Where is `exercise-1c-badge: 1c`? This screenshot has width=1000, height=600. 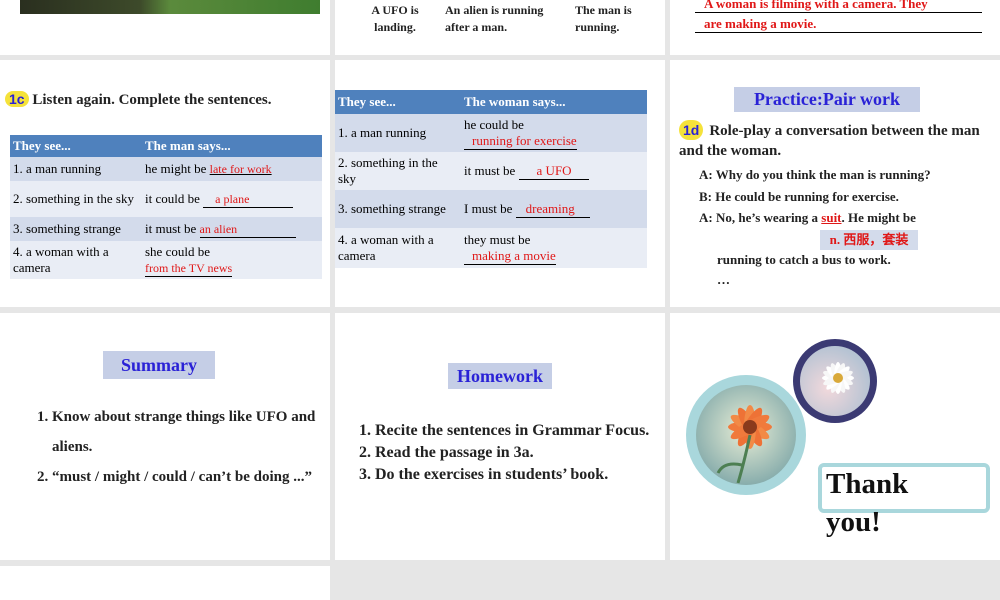 exercise-1c-badge: 1c is located at coordinates (17, 99).